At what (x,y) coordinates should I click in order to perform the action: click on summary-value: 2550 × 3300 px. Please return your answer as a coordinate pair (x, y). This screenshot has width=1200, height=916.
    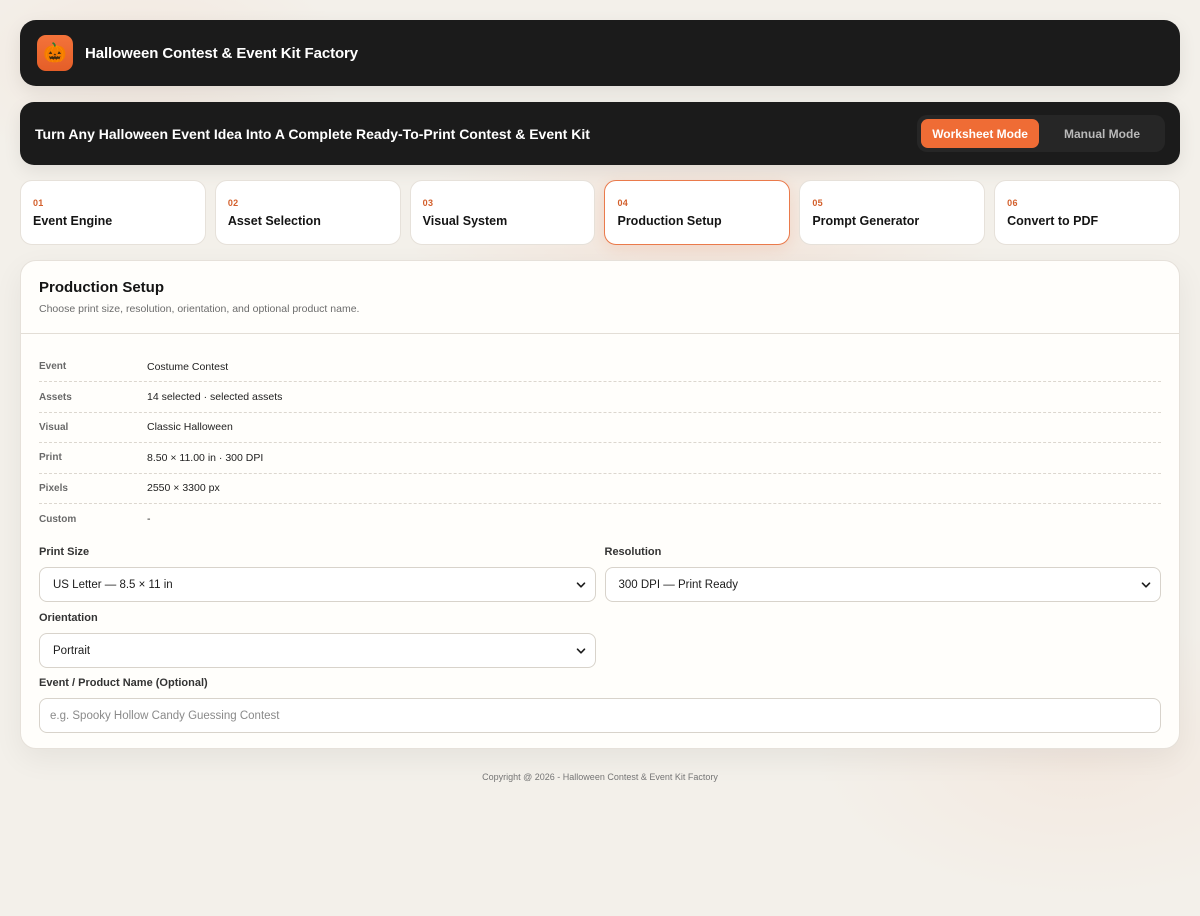
    Looking at the image, I should click on (183, 488).